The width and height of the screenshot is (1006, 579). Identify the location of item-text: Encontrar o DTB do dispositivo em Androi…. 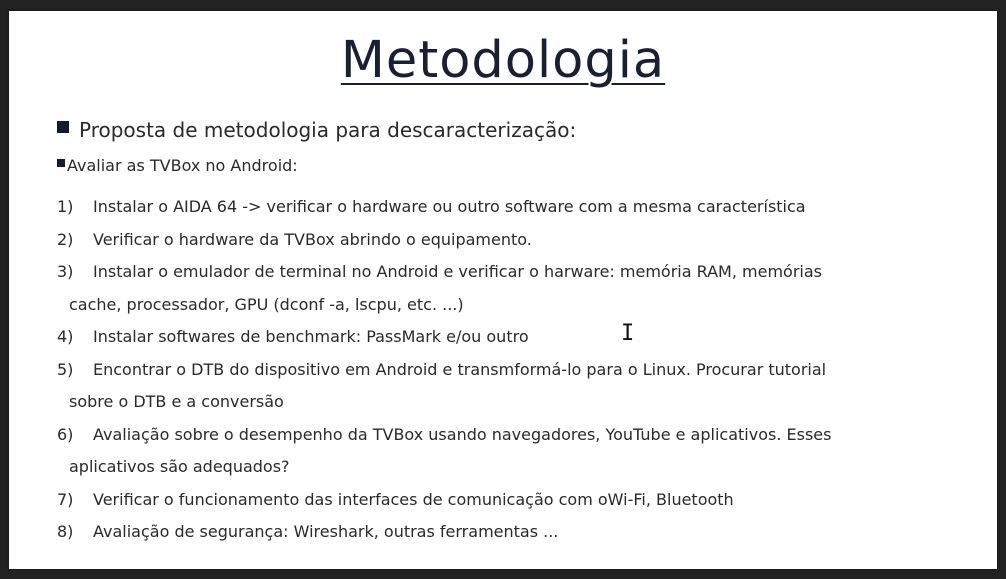
(460, 369).